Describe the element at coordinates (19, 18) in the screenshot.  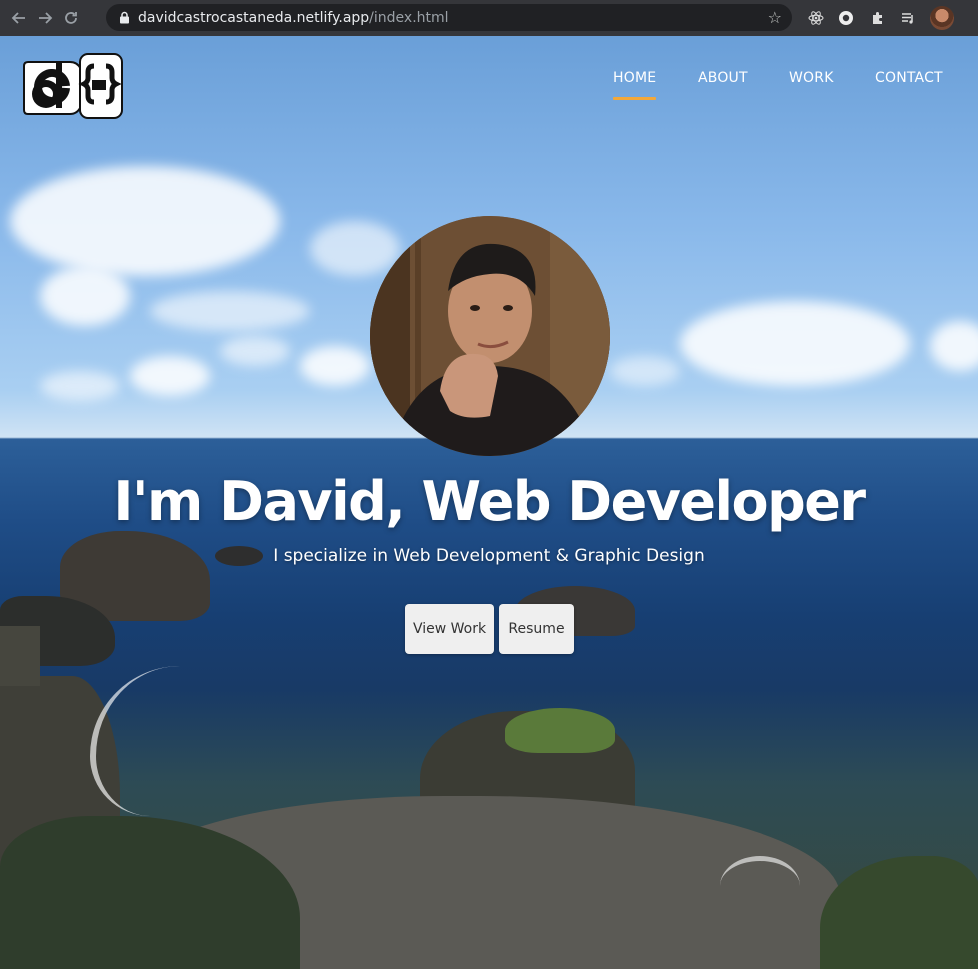
I see `back-arrow-icon` at that location.